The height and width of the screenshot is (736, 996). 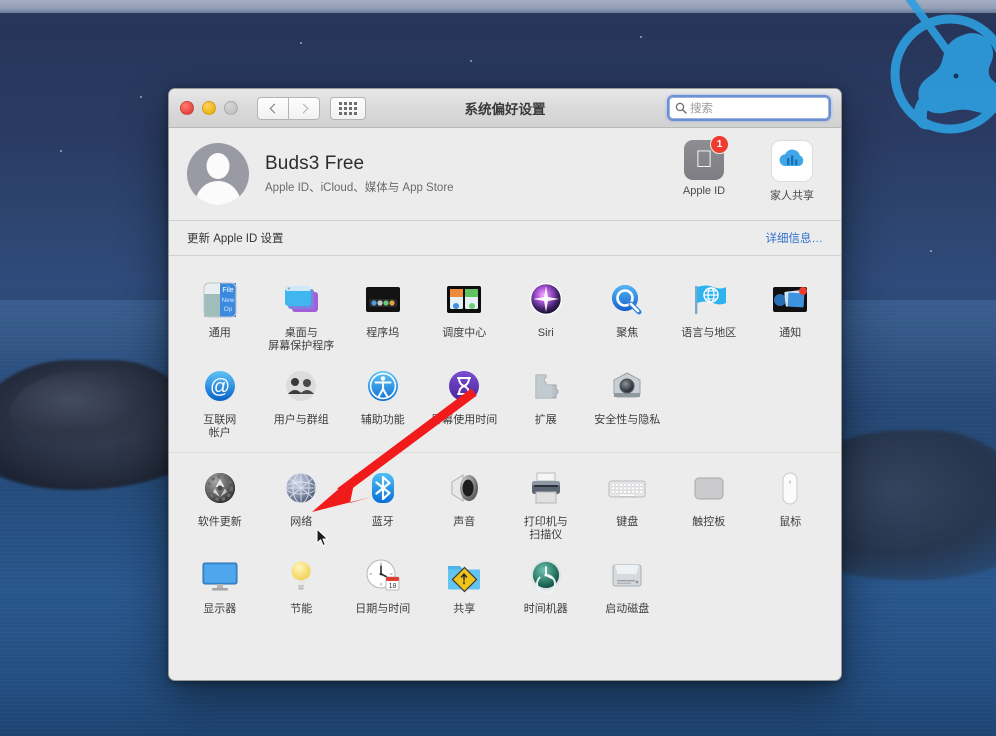 I want to click on pref-label: 通知, so click(x=790, y=333).